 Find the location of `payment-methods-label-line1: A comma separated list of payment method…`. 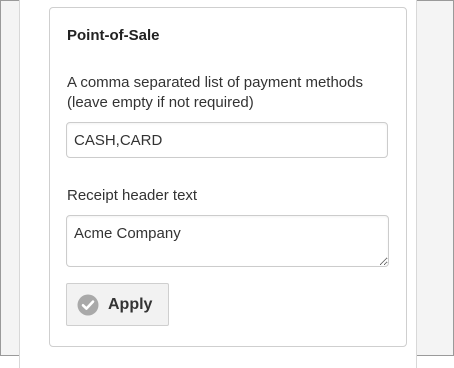

payment-methods-label-line1: A comma separated list of payment method… is located at coordinates (215, 82).